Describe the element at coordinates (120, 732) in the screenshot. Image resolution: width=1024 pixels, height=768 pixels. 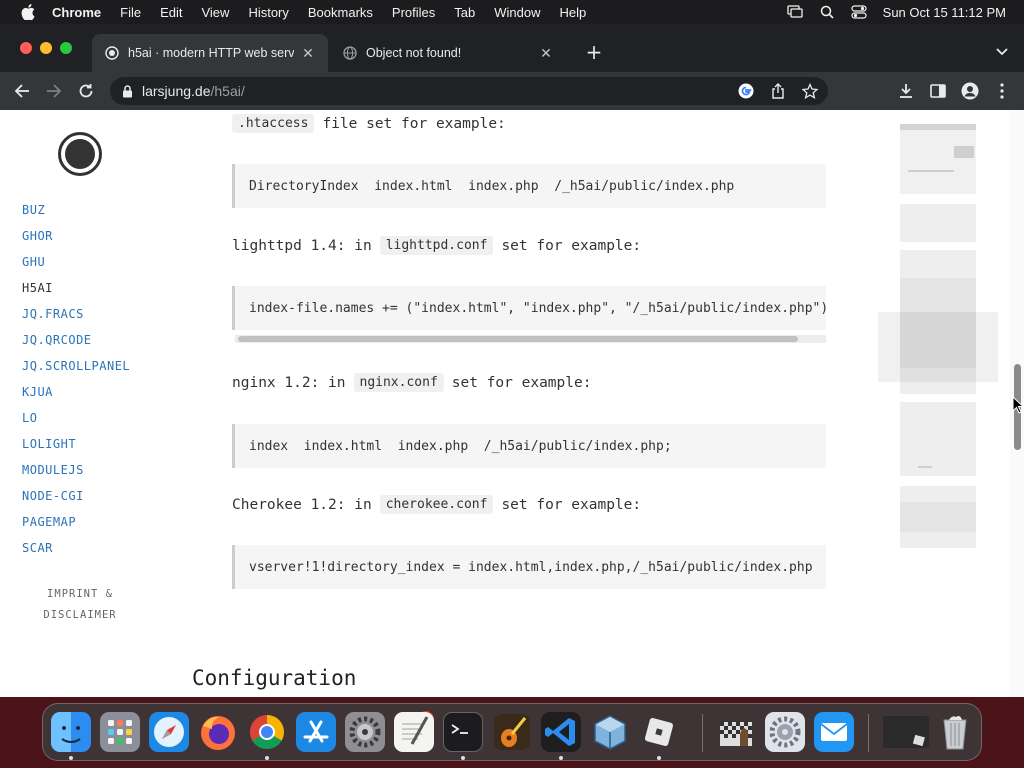
I see `launchpad-icon` at that location.